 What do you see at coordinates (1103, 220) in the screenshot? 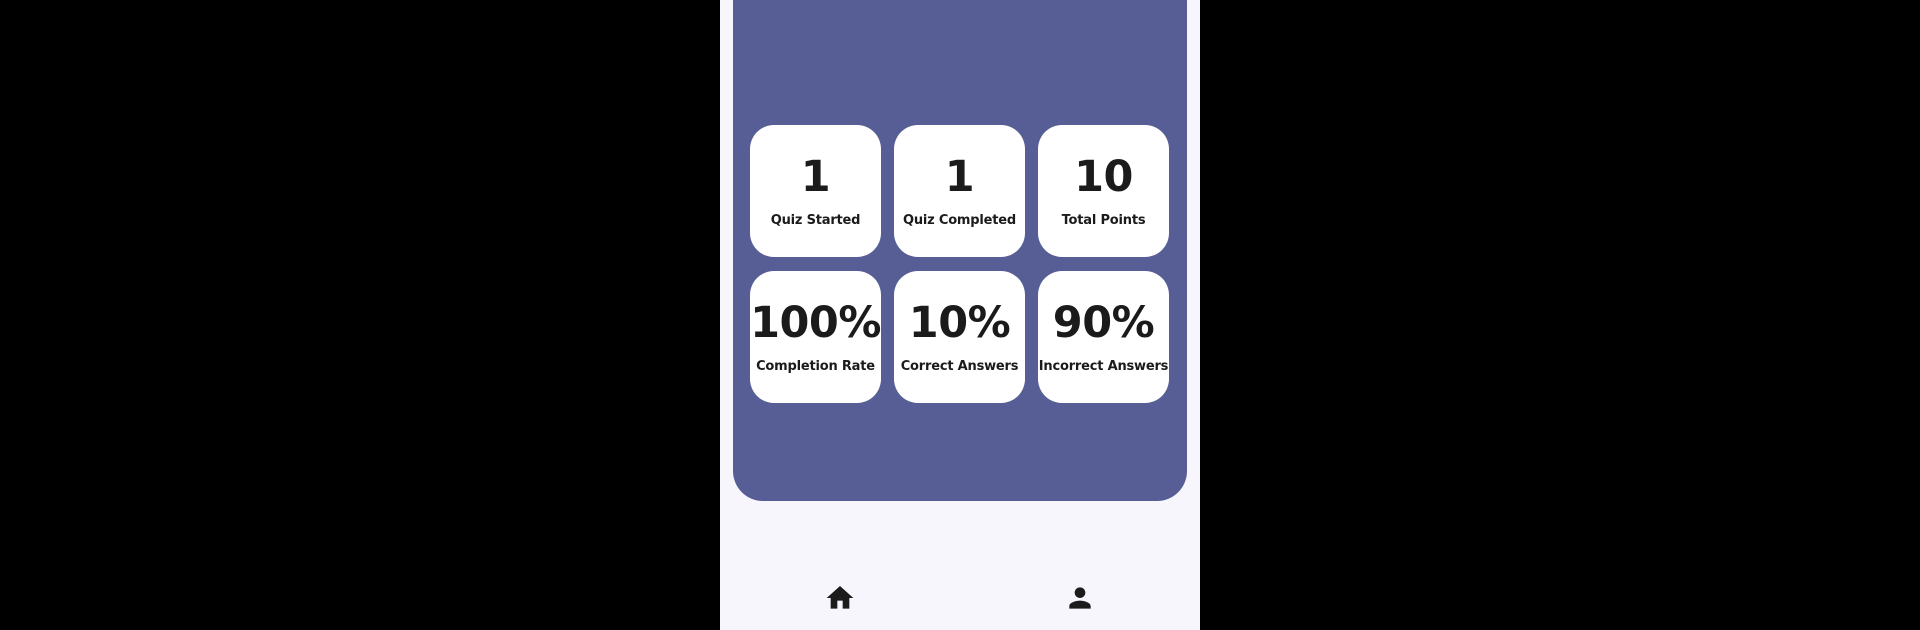
I see `stat-label: Total Points` at bounding box center [1103, 220].